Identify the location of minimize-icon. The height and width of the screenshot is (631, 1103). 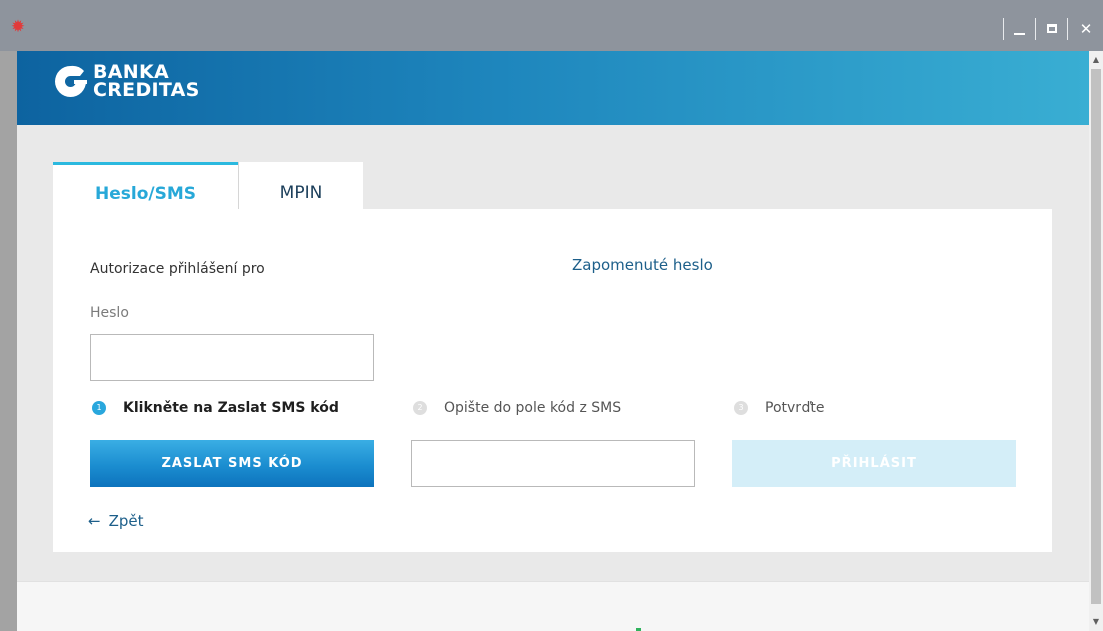
(1019, 34).